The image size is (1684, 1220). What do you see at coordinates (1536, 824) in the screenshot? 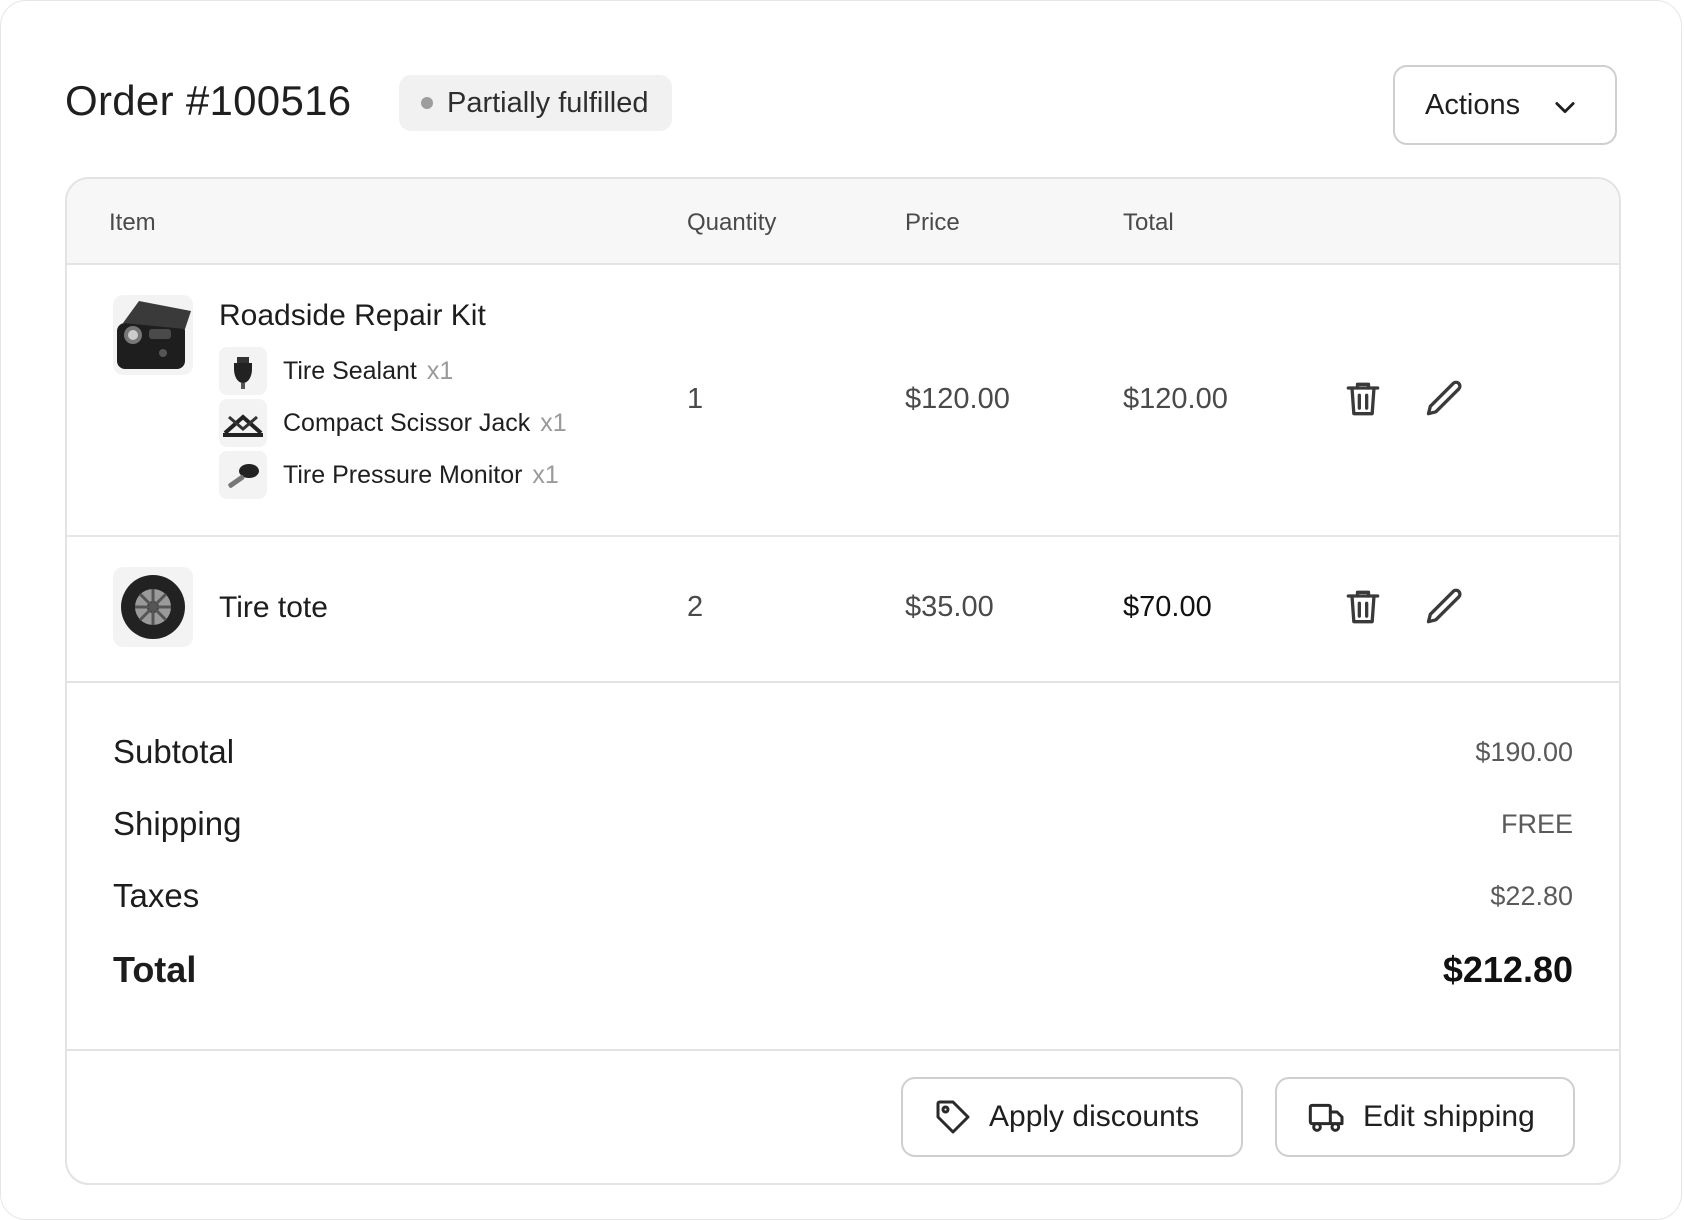
I see `shipping-value: FREE` at bounding box center [1536, 824].